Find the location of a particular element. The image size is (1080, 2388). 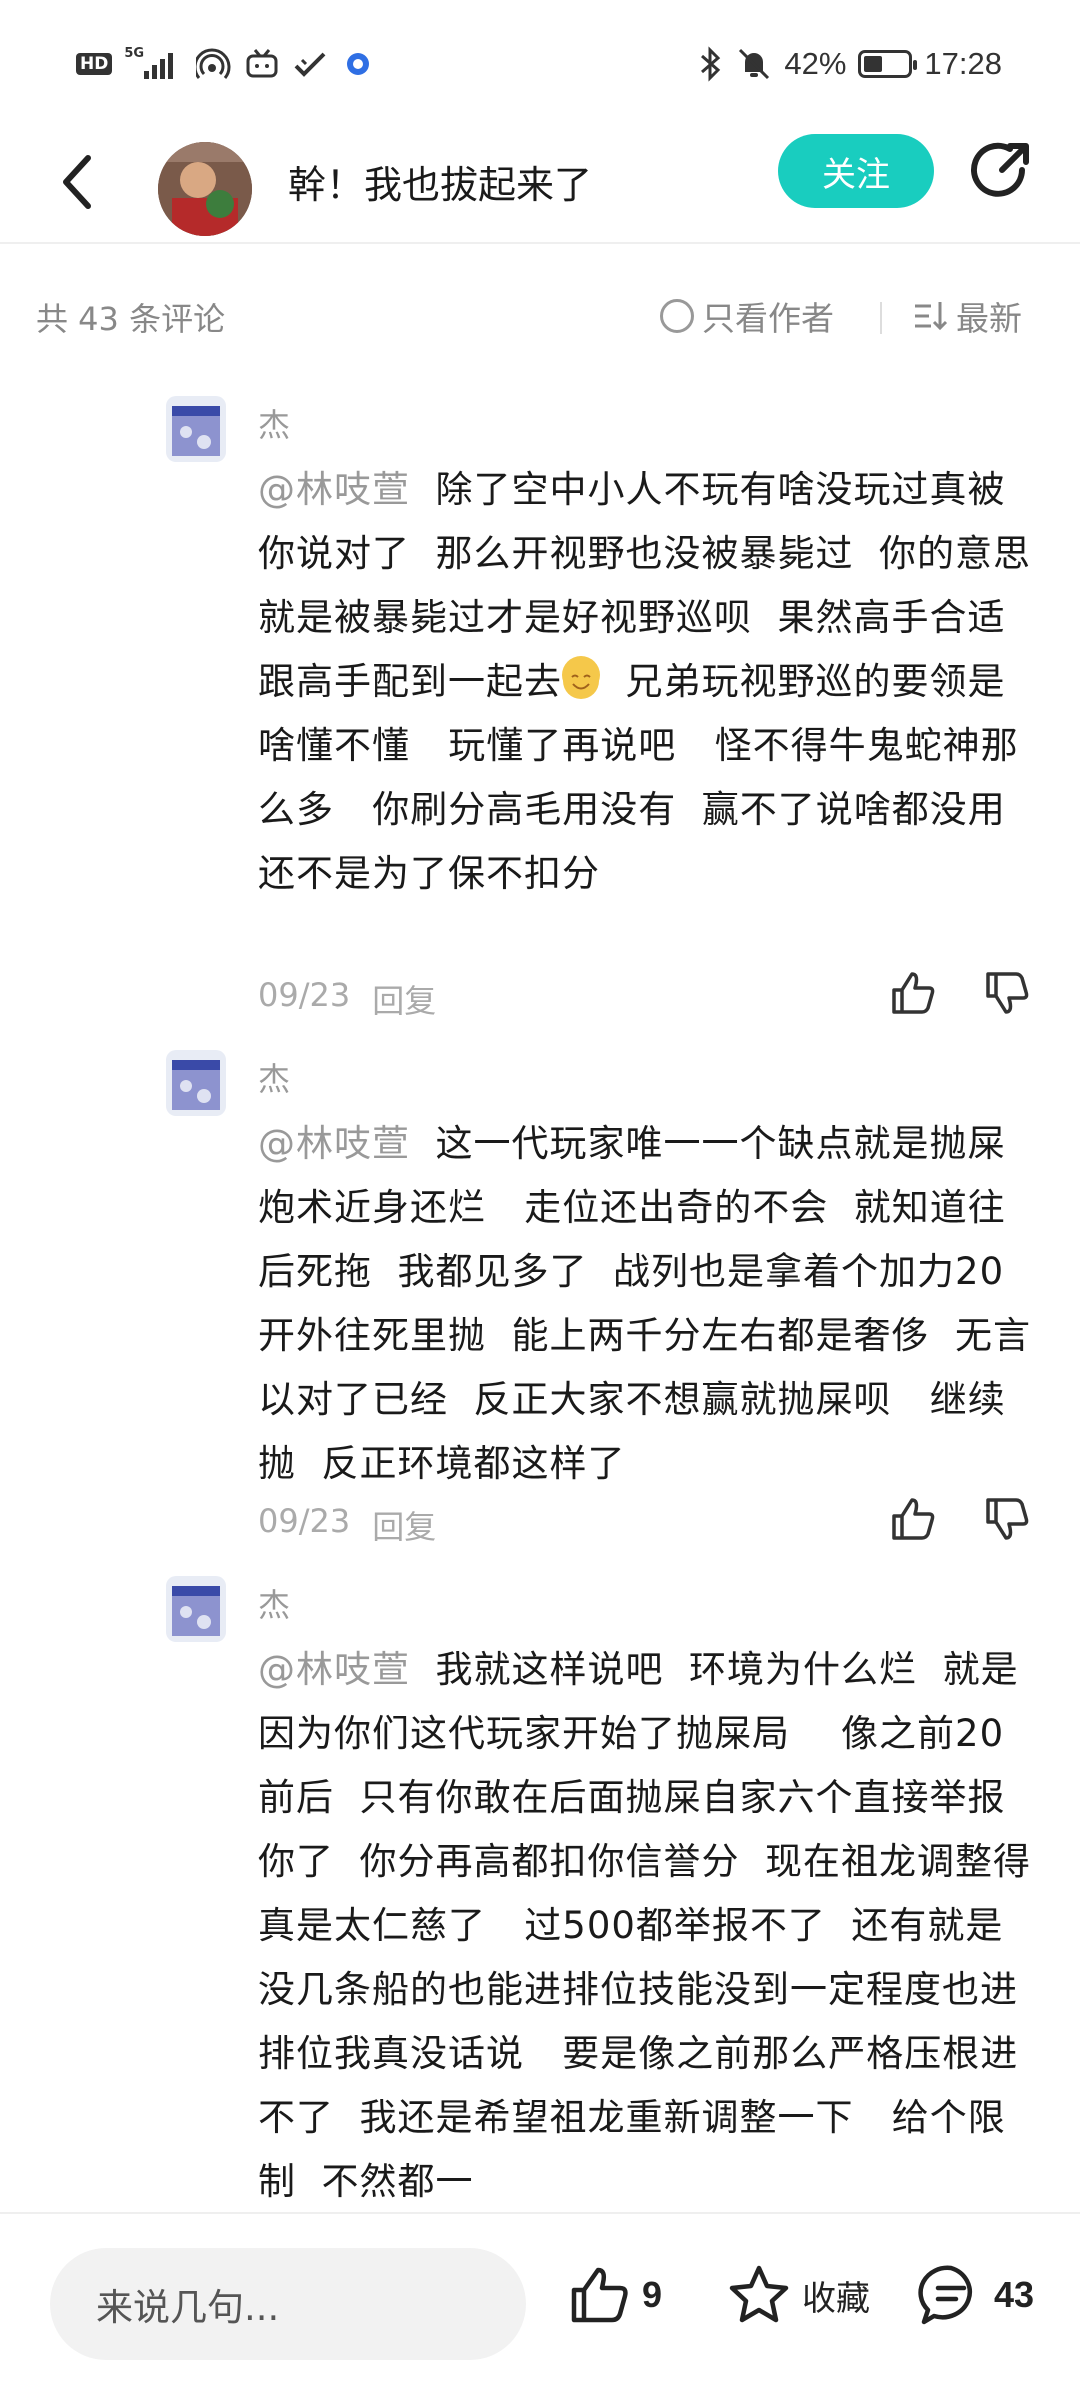

sort-label: 最新 is located at coordinates (989, 318).